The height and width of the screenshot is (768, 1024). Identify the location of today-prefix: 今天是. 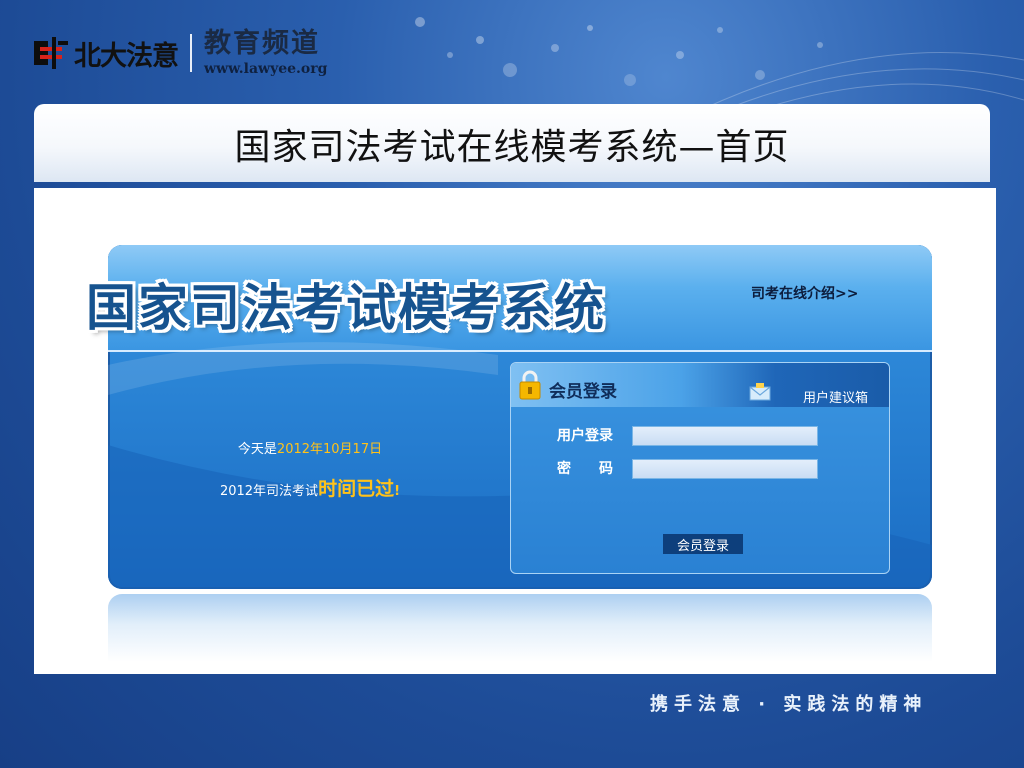
(257, 449).